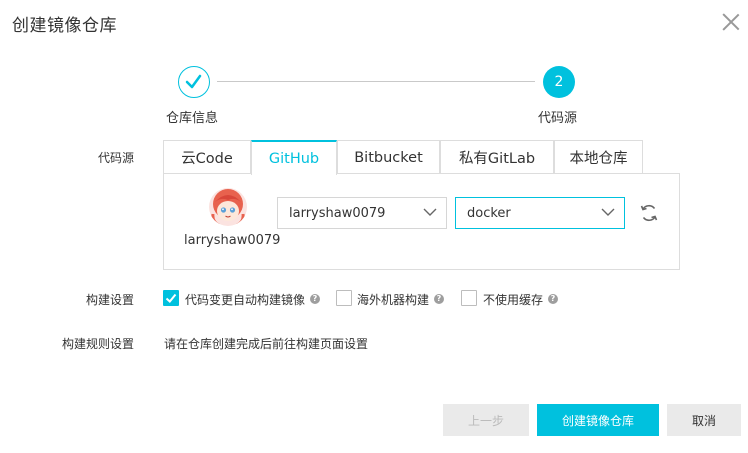 The height and width of the screenshot is (453, 748). Describe the element at coordinates (486, 420) in the screenshot. I see `prev-step-button: 上一步` at that location.